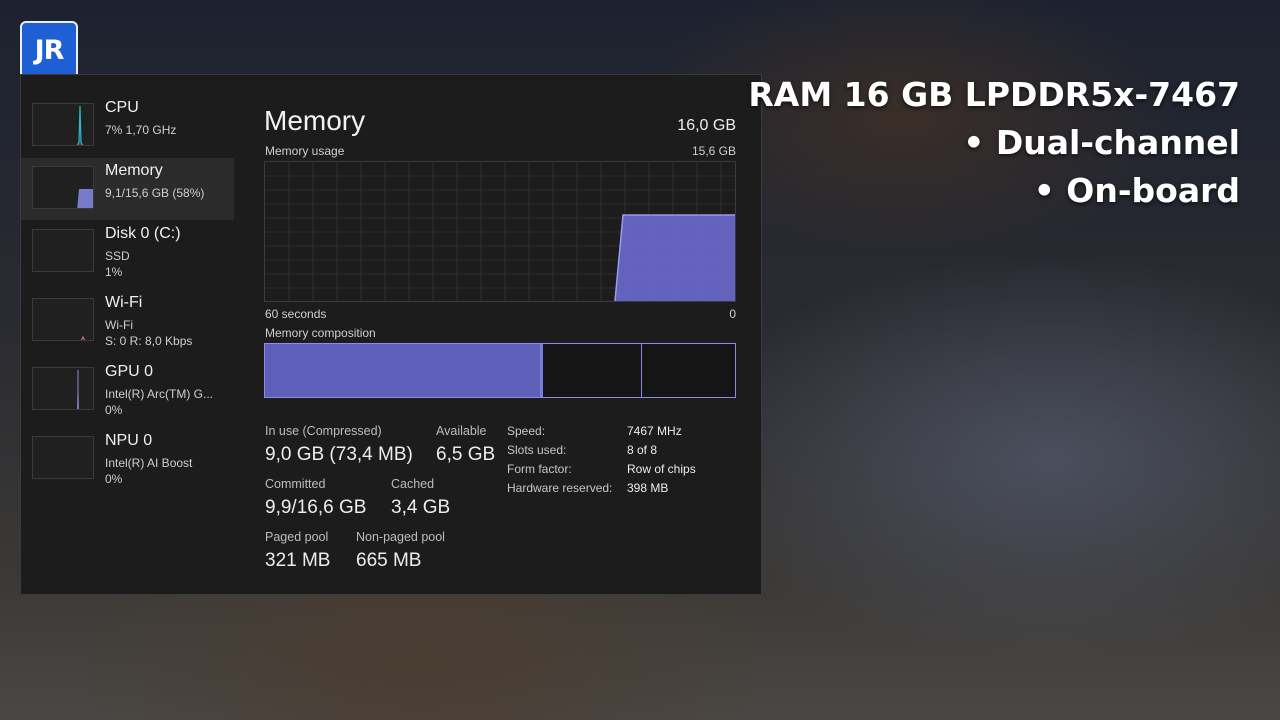 This screenshot has width=1280, height=720. I want to click on sidebar-item-title: Memory, so click(134, 170).